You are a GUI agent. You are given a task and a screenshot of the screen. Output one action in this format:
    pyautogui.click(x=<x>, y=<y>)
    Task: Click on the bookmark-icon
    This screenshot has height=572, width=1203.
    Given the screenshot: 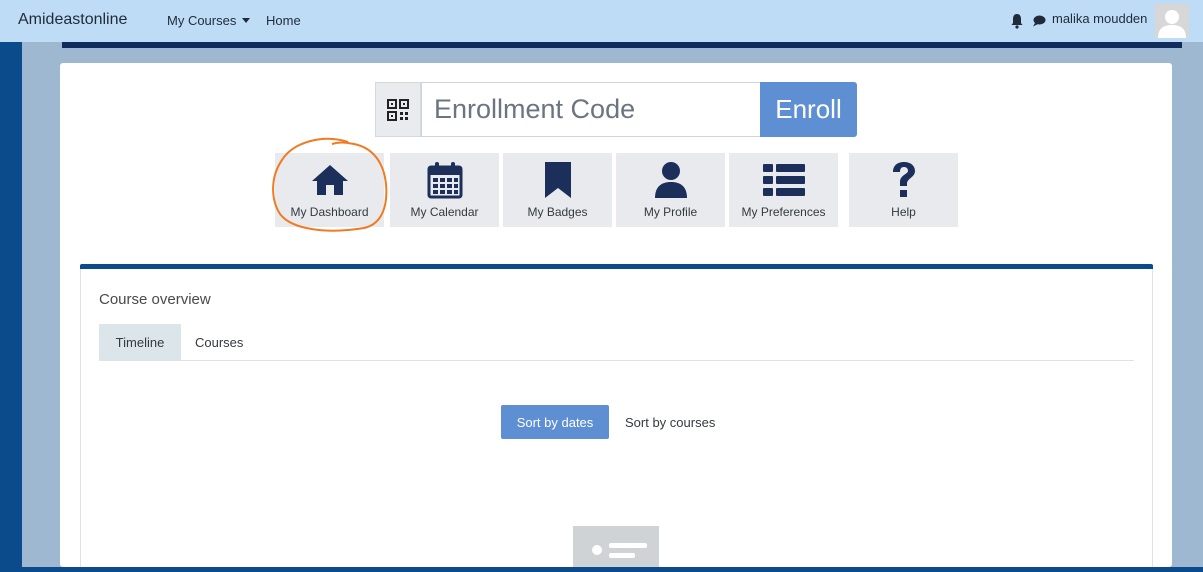 What is the action you would take?
    pyautogui.click(x=557, y=180)
    